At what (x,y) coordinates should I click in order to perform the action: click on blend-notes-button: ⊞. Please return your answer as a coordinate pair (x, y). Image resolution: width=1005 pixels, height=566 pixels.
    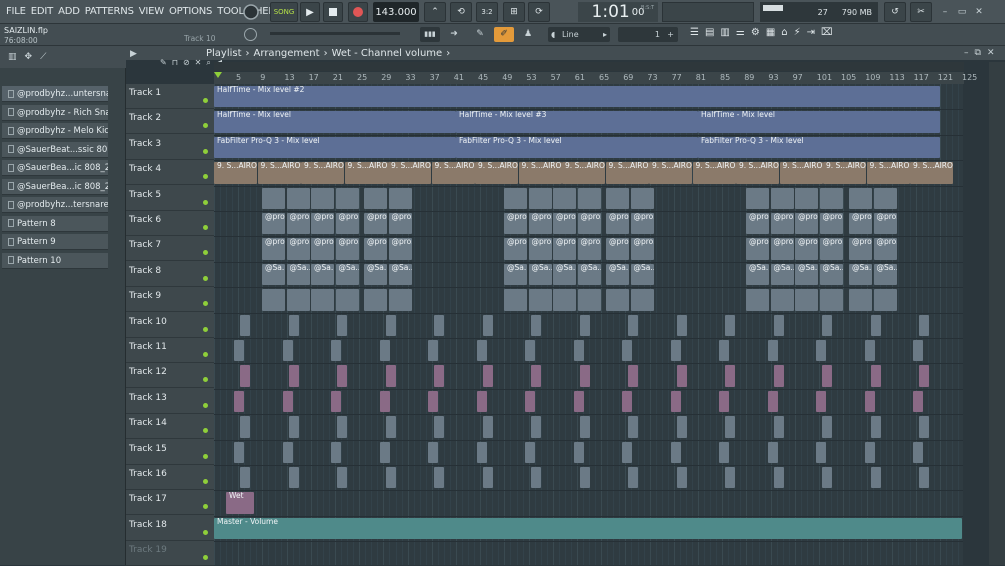
    Looking at the image, I should click on (514, 12).